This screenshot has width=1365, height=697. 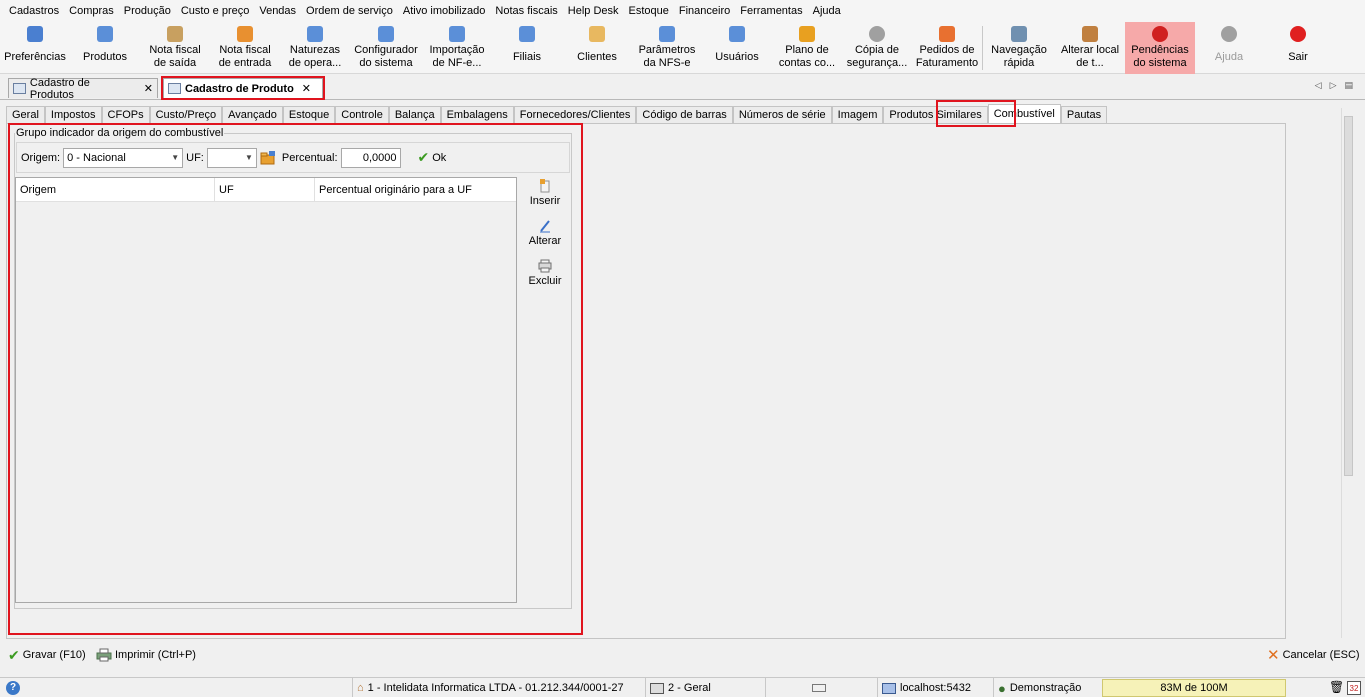 What do you see at coordinates (527, 48) in the screenshot?
I see `toolbar-button-branches: Filiais` at bounding box center [527, 48].